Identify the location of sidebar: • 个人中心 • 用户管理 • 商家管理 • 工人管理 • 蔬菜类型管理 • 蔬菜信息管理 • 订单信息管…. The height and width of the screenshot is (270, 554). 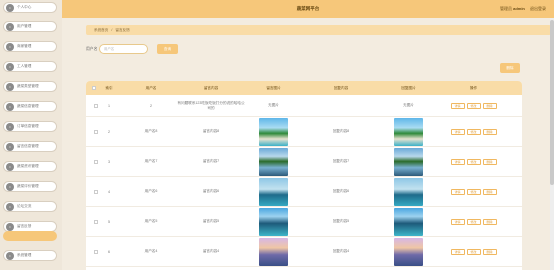
(31, 135).